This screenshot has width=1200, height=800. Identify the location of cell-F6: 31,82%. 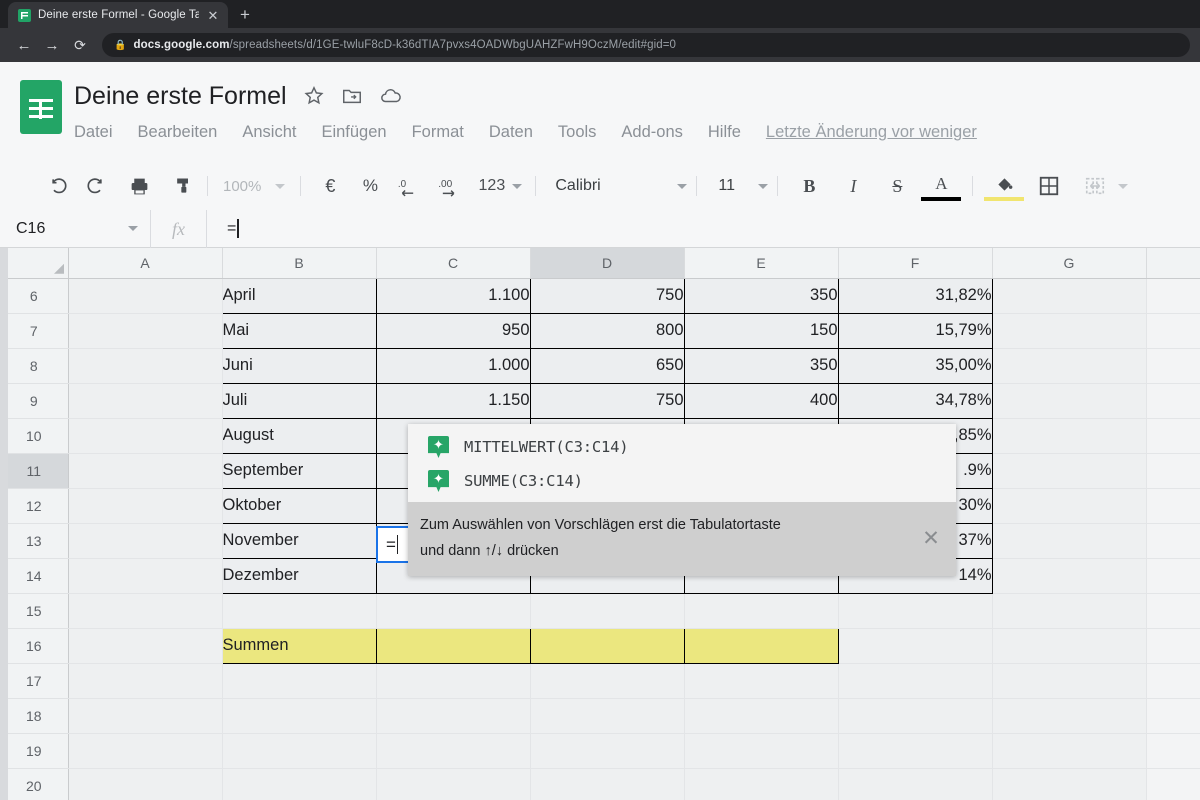
(915, 295).